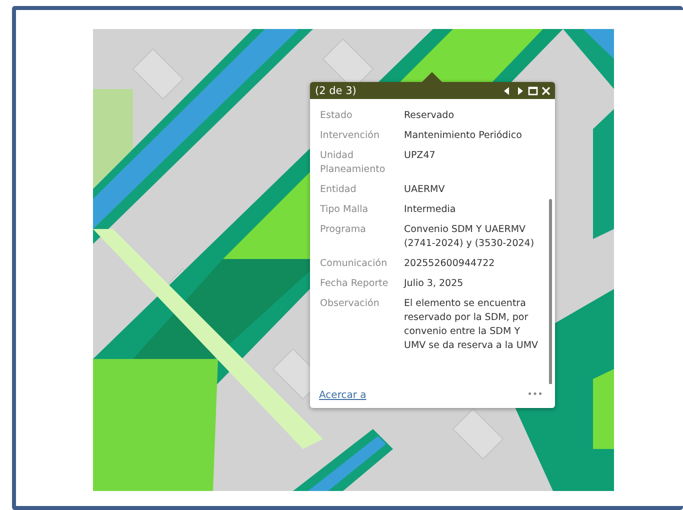 This screenshot has width=683, height=510. What do you see at coordinates (434, 284) in the screenshot?
I see `field-value: Julio 3, 2025` at bounding box center [434, 284].